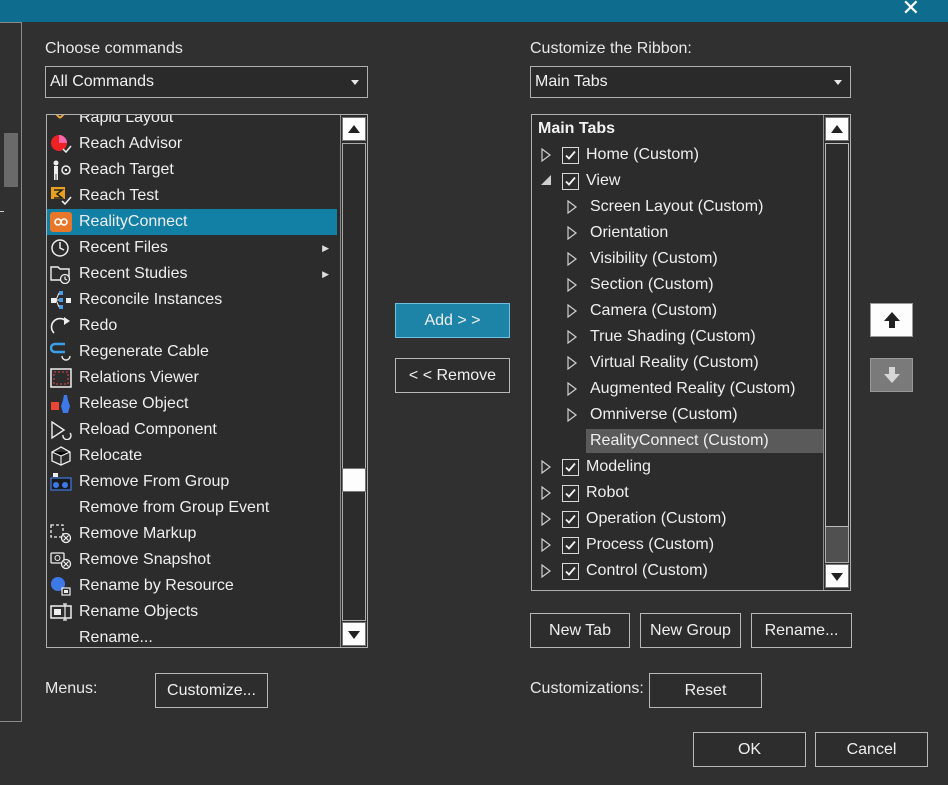 The height and width of the screenshot is (785, 948). I want to click on tree-item-label: Camera (Custom), so click(654, 310).